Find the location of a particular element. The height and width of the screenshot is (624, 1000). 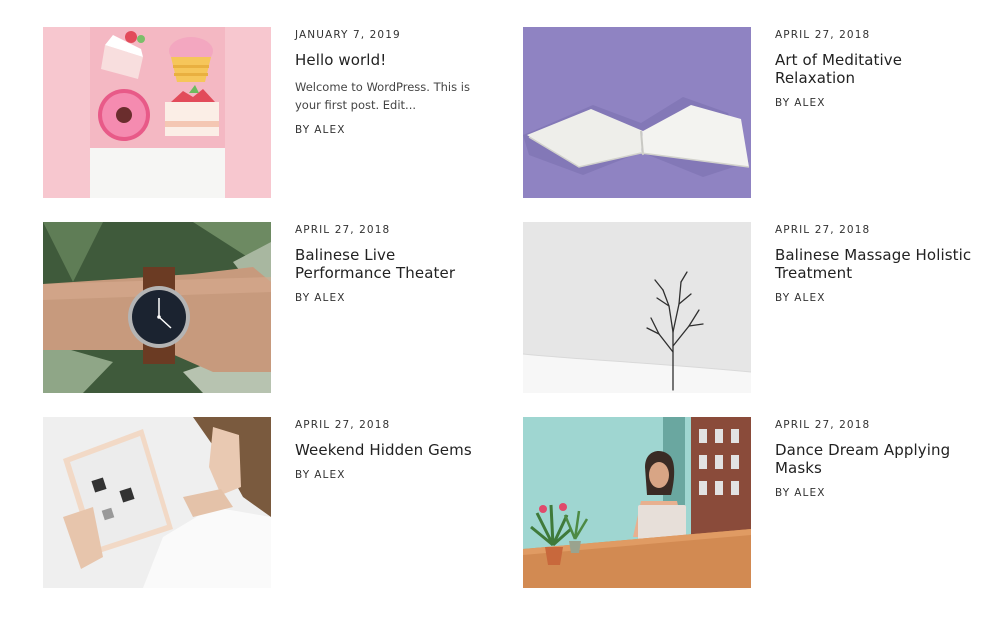

post-date: JANUARY 7, 2019 is located at coordinates (348, 35).